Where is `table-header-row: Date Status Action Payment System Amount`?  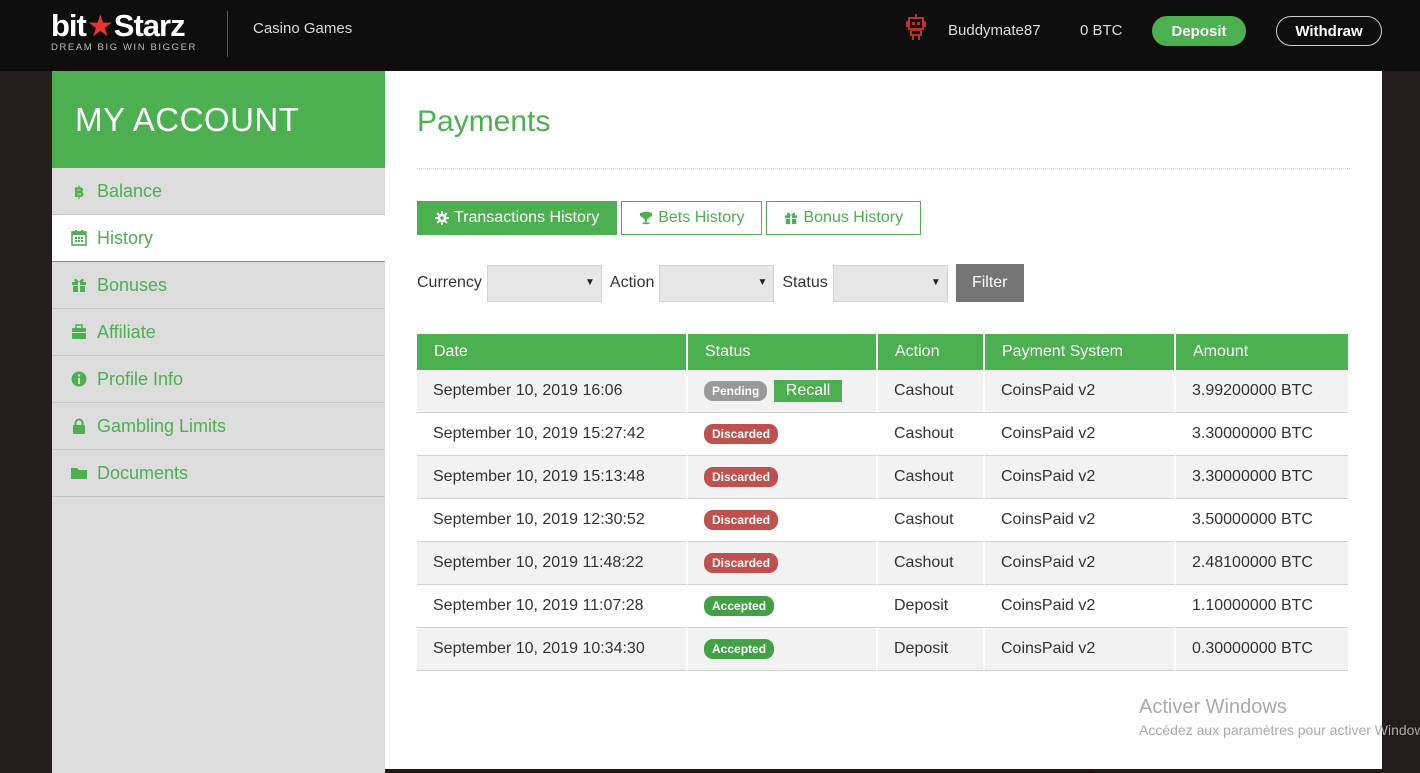
table-header-row: Date Status Action Payment System Amount is located at coordinates (882, 352).